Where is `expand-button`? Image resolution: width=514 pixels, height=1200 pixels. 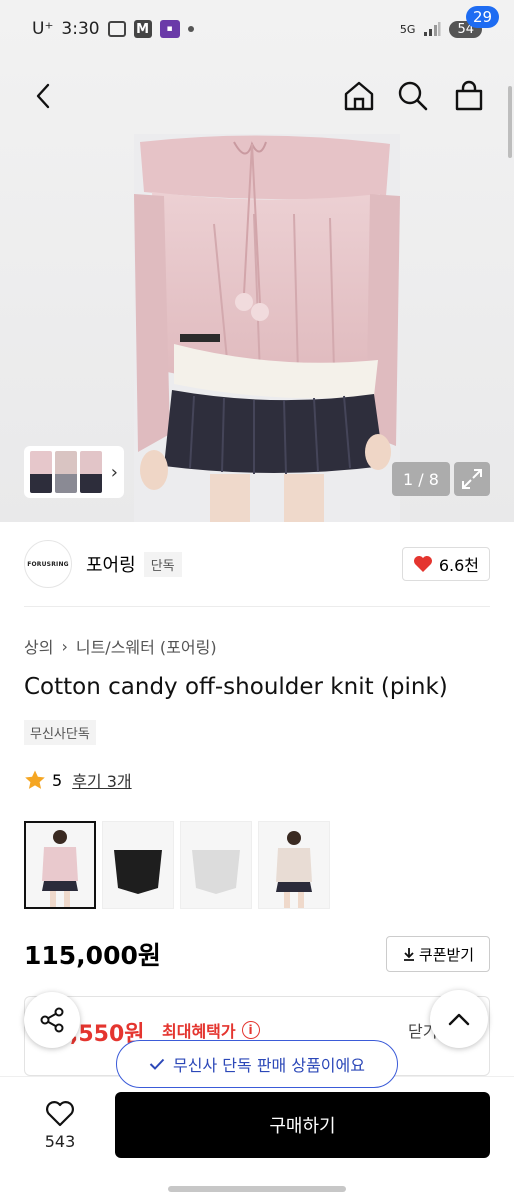 expand-button is located at coordinates (472, 479).